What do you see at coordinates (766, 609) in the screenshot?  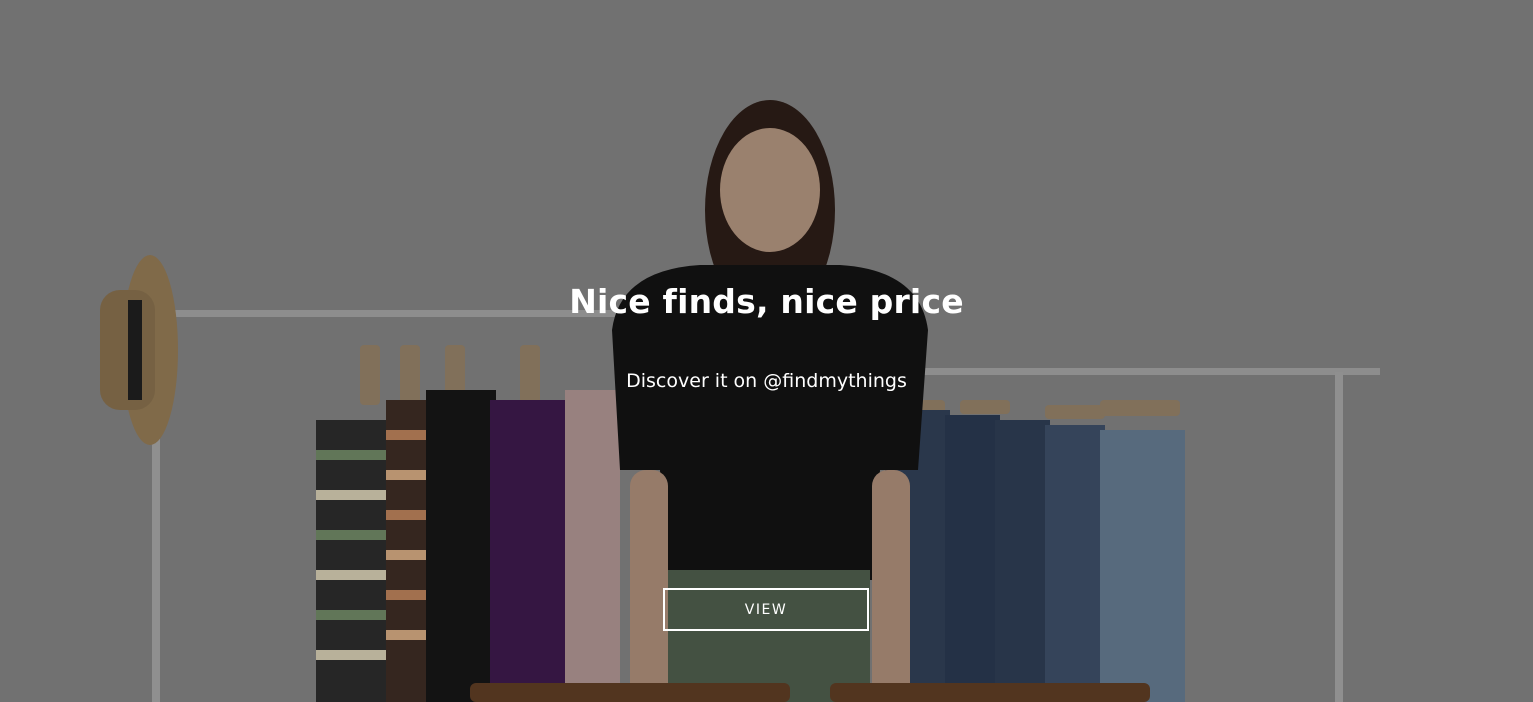 I see `view-button: VIEW` at bounding box center [766, 609].